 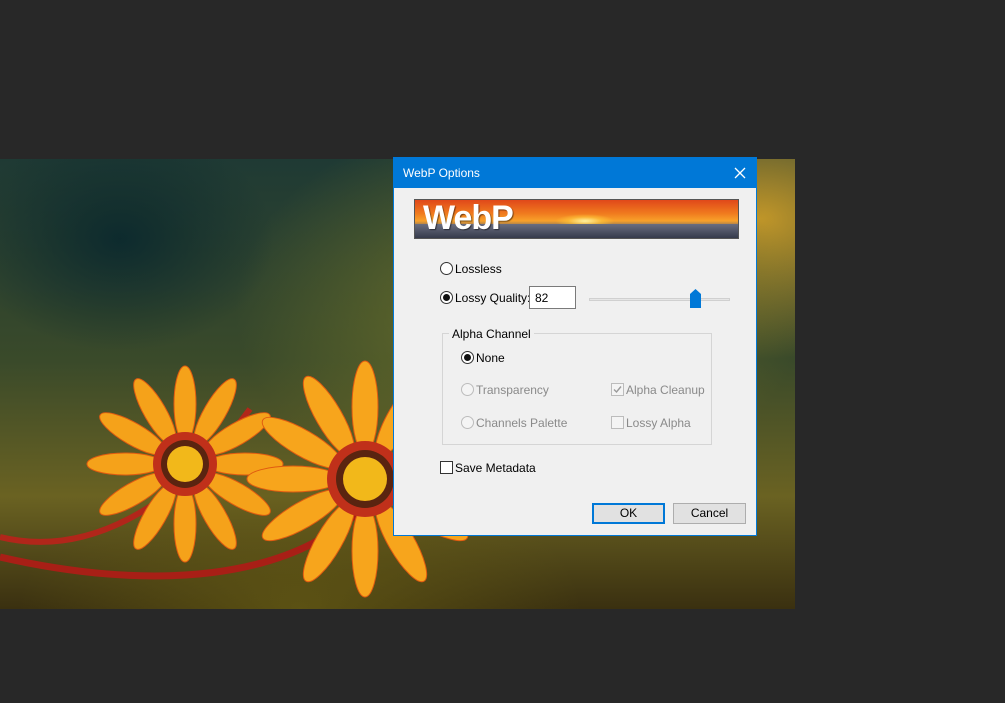 I want to click on alpha-cleanup-label: Alpha Cleanup, so click(x=665, y=390).